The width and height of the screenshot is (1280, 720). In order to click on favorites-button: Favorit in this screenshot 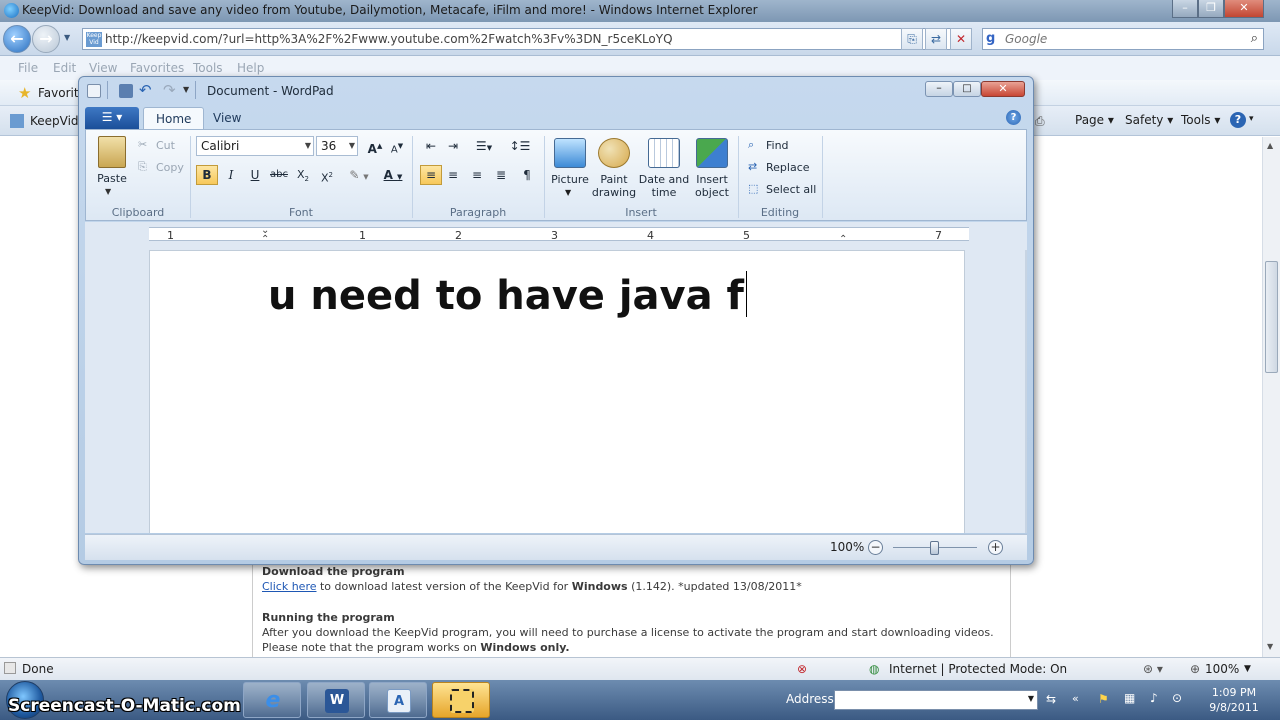, I will do `click(58, 93)`.